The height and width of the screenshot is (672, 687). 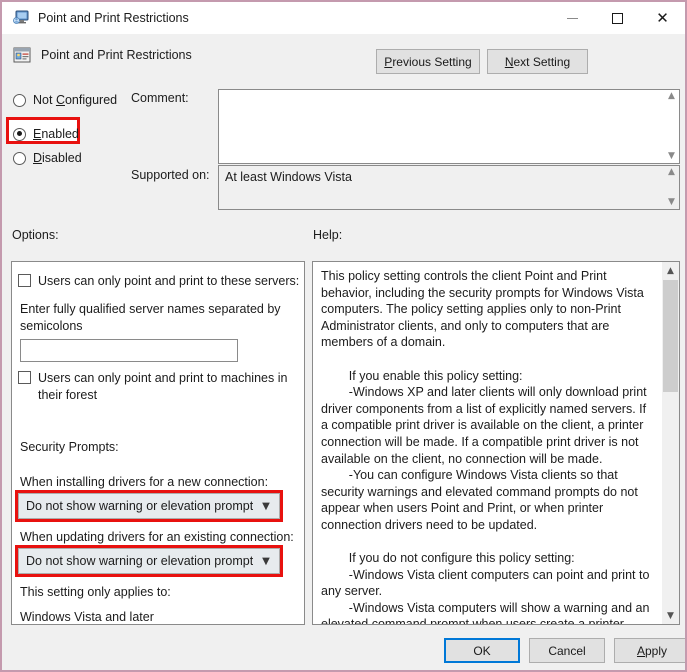 I want to click on policy-name-heading: Point and Print Restrictions, so click(x=116, y=55).